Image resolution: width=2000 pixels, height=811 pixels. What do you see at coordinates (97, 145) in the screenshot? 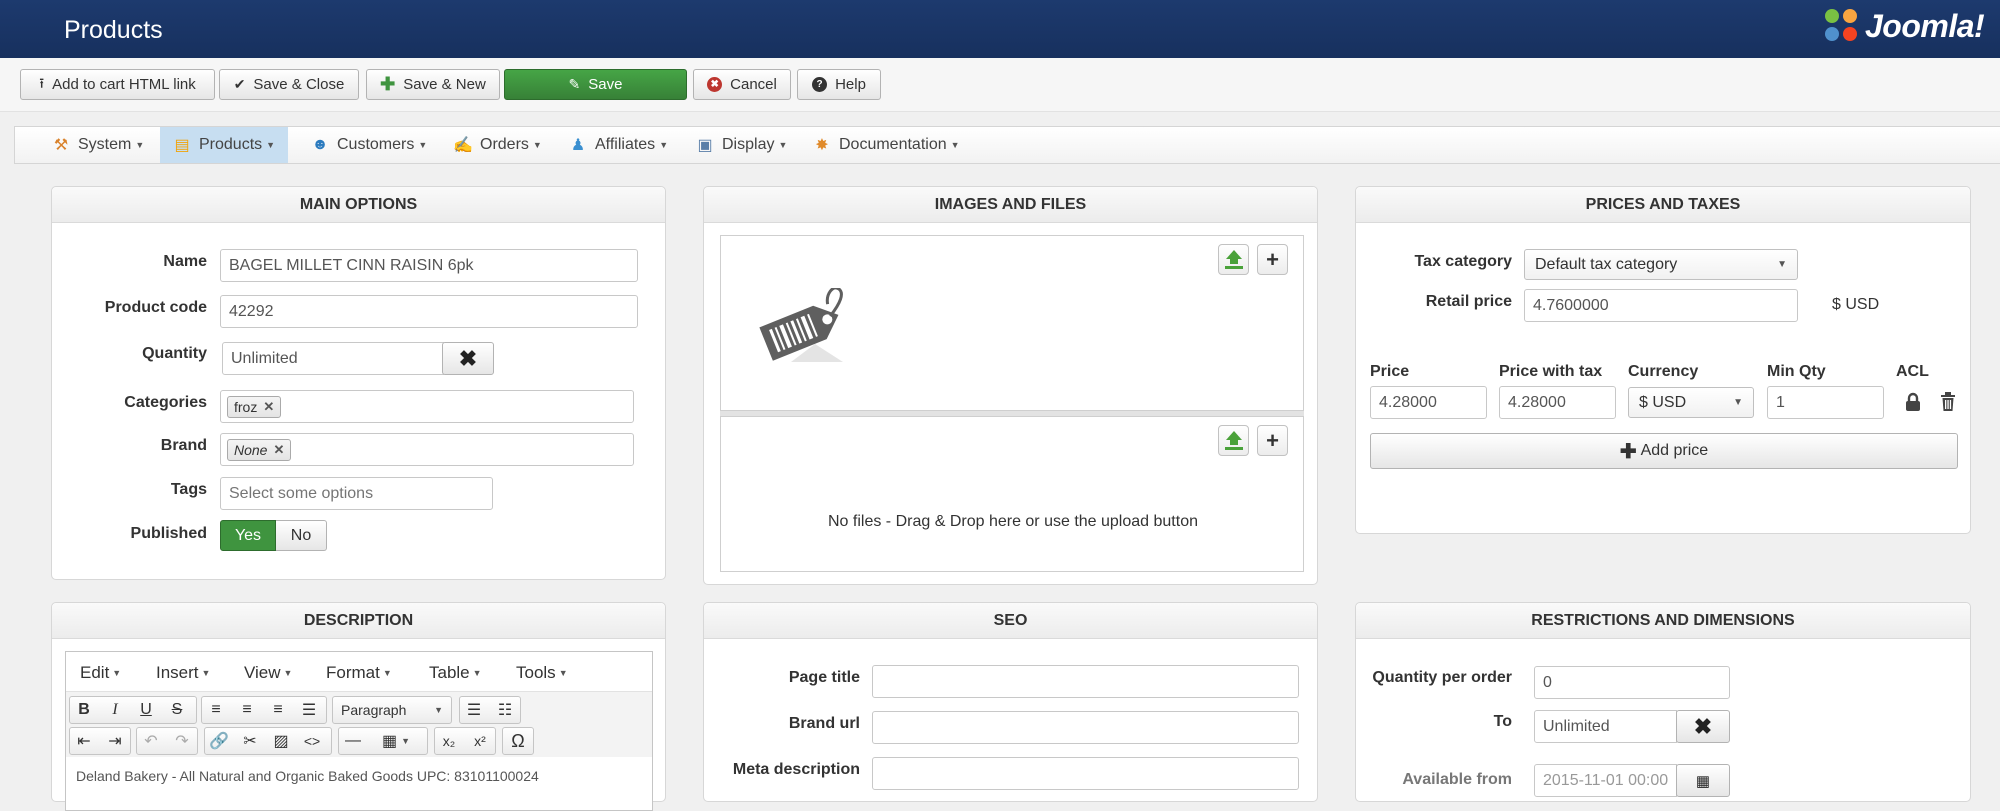
I see `menu-system: ⚒ System ▼` at bounding box center [97, 145].